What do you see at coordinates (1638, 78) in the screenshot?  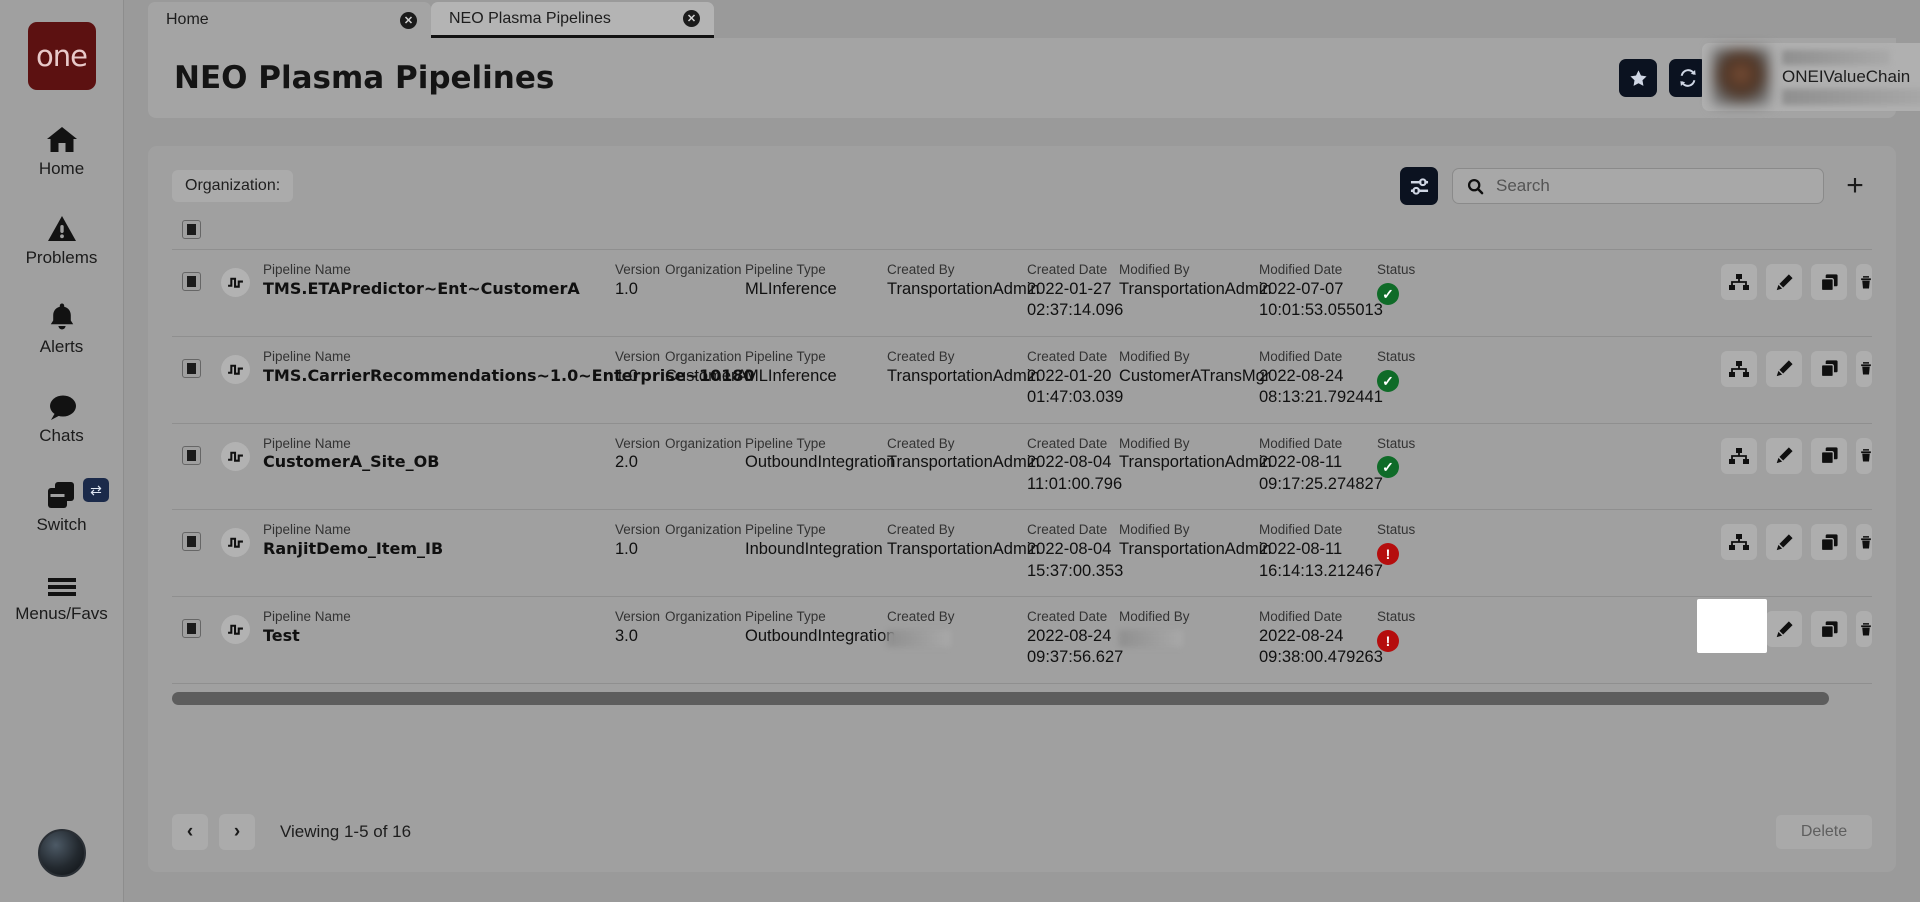 I see `favorite-button` at bounding box center [1638, 78].